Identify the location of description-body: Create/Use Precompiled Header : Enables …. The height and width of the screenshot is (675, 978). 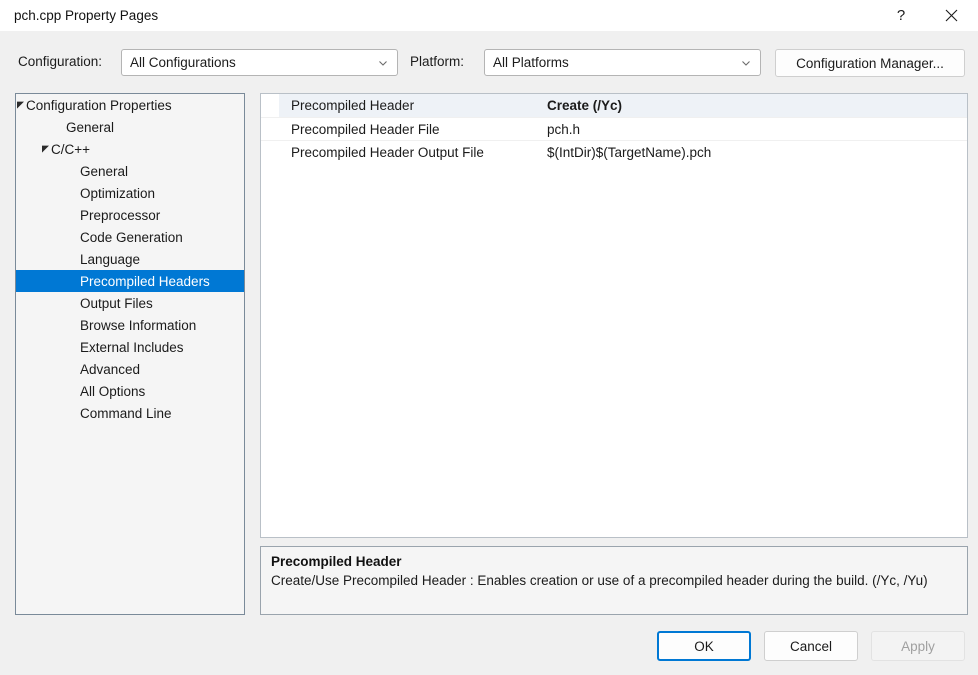
(599, 580).